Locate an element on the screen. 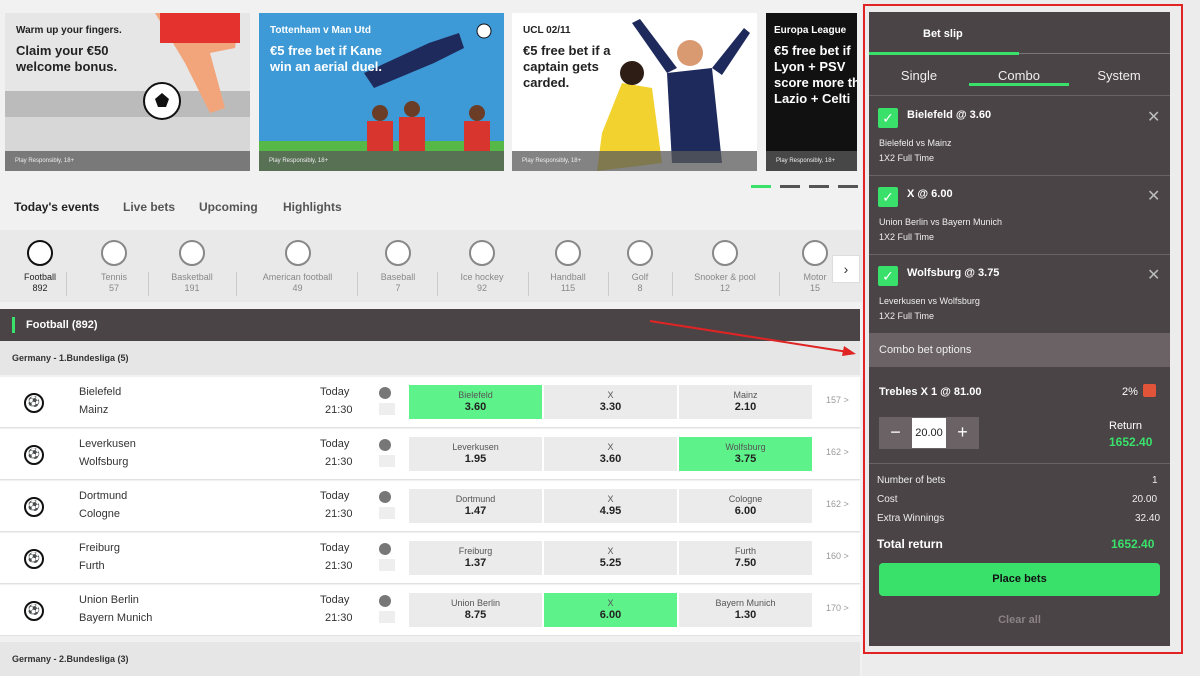  sport-label: Football is located at coordinates (40, 277).